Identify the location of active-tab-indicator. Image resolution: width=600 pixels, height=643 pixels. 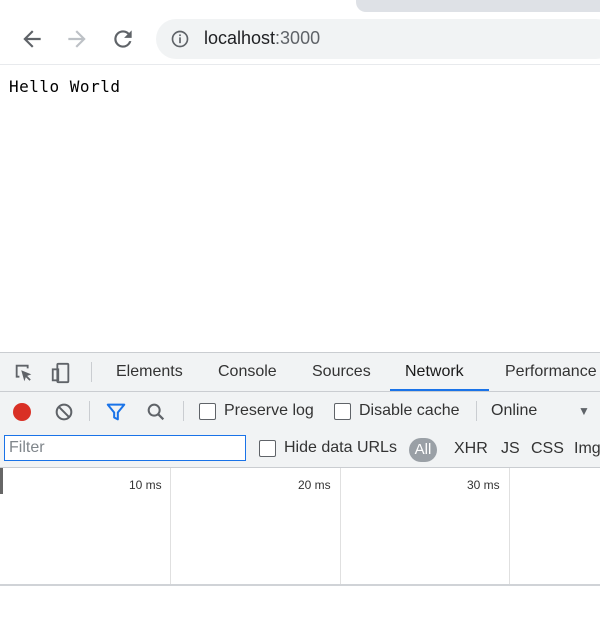
(439, 390).